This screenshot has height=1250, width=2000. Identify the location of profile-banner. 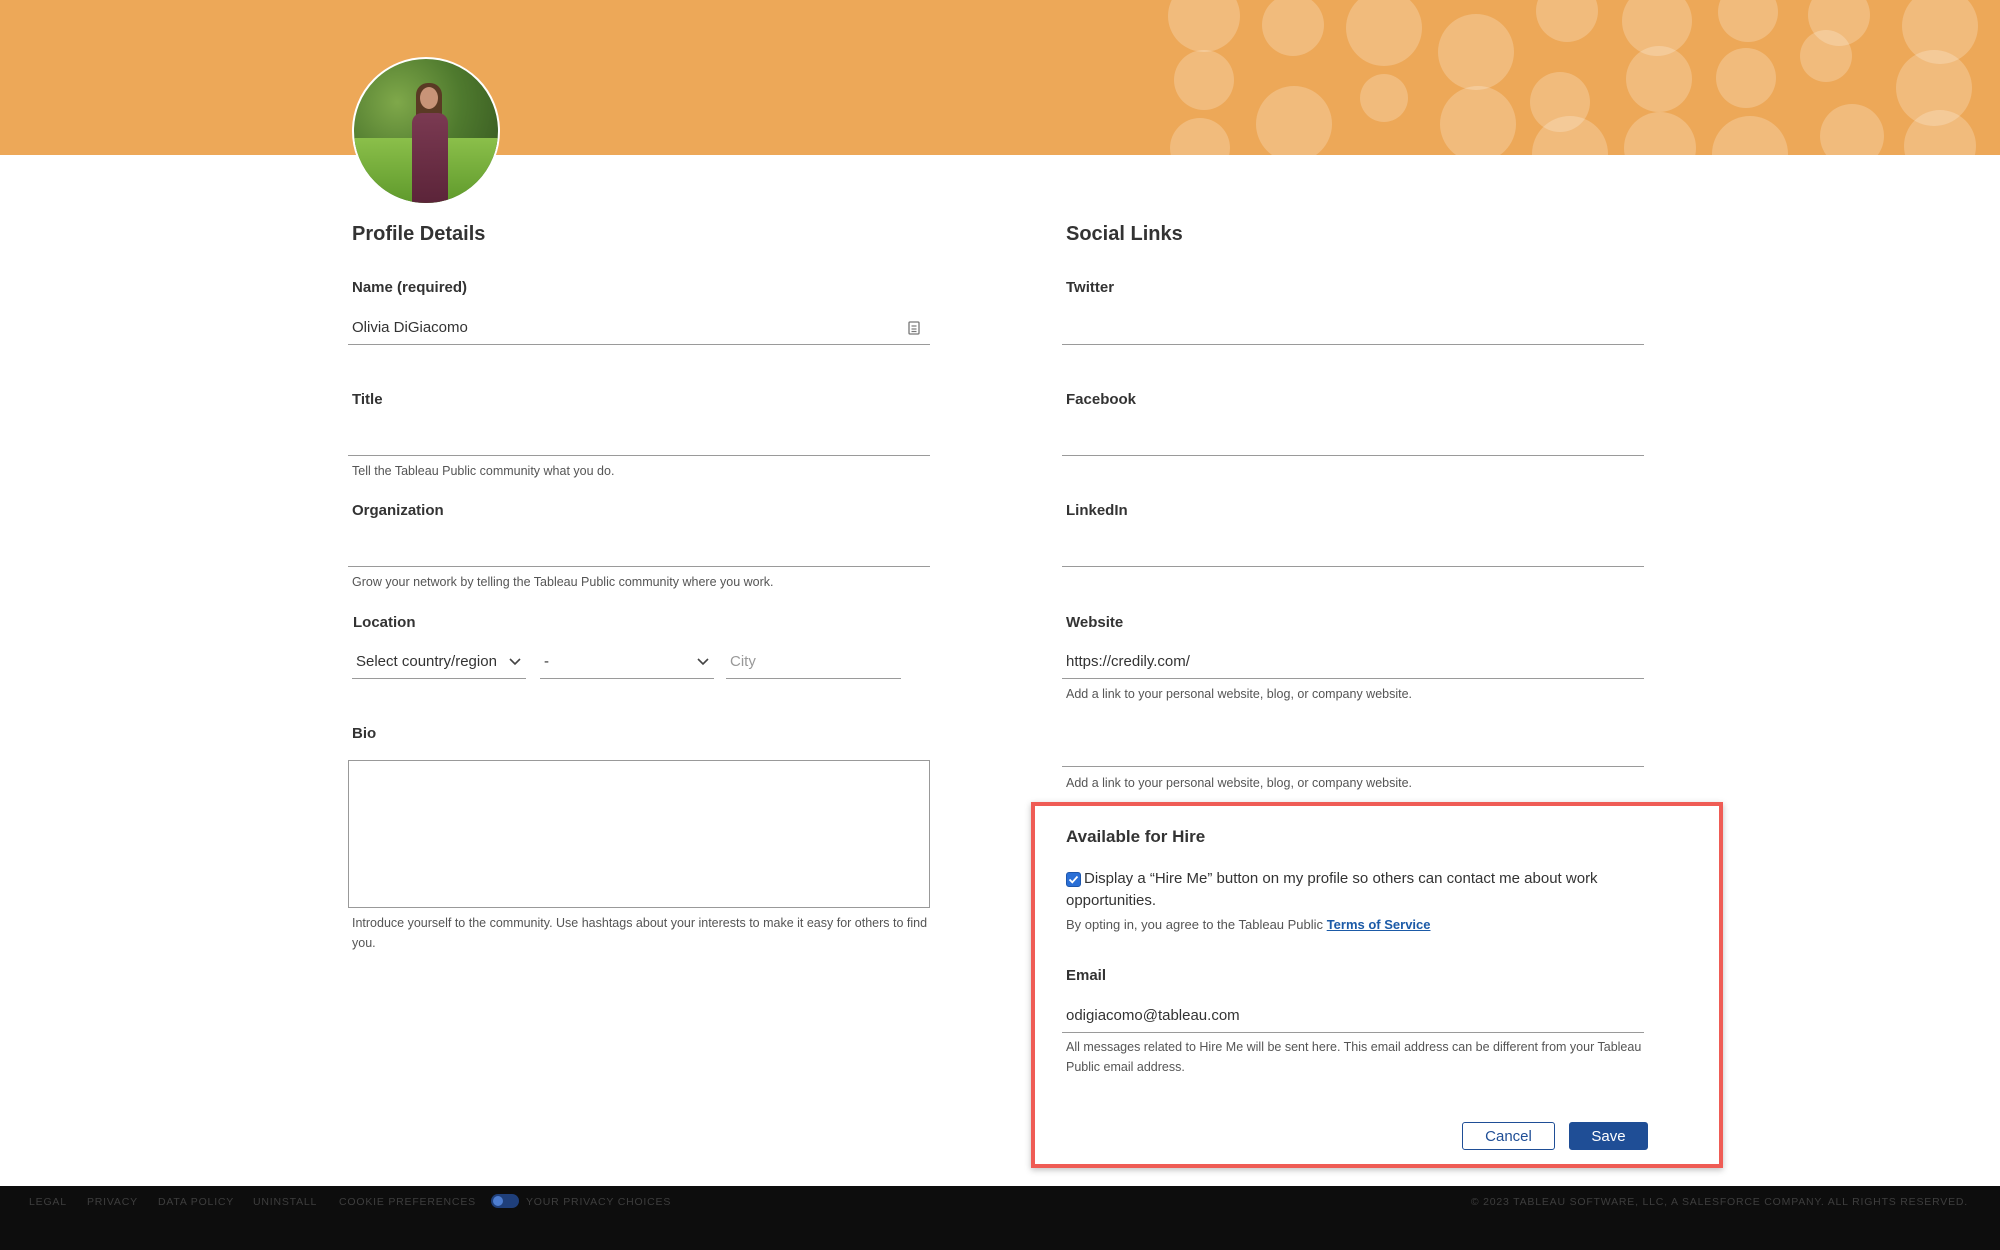
(1000, 77).